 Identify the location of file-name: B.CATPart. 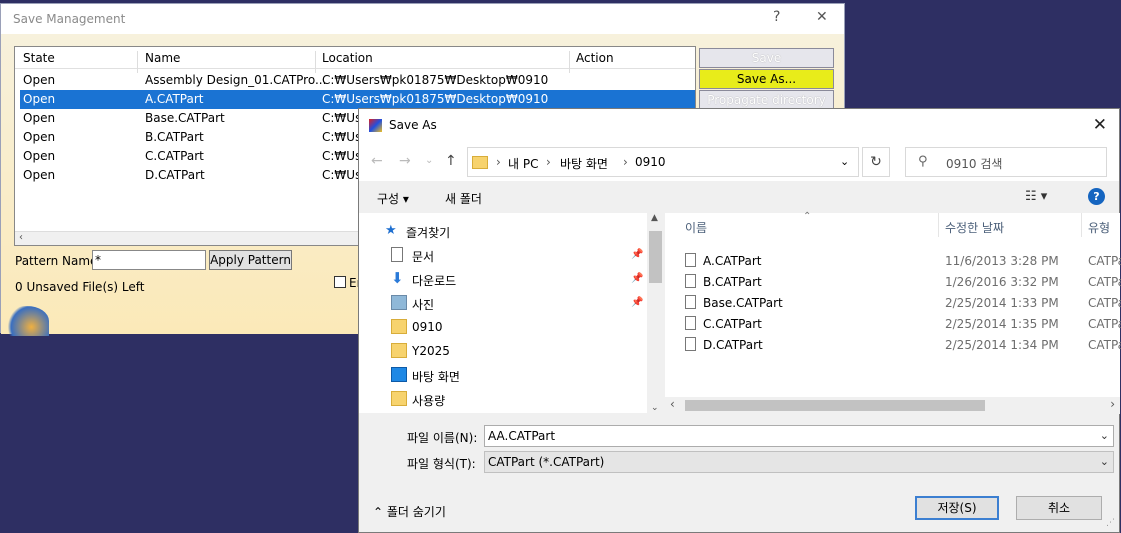
(732, 282).